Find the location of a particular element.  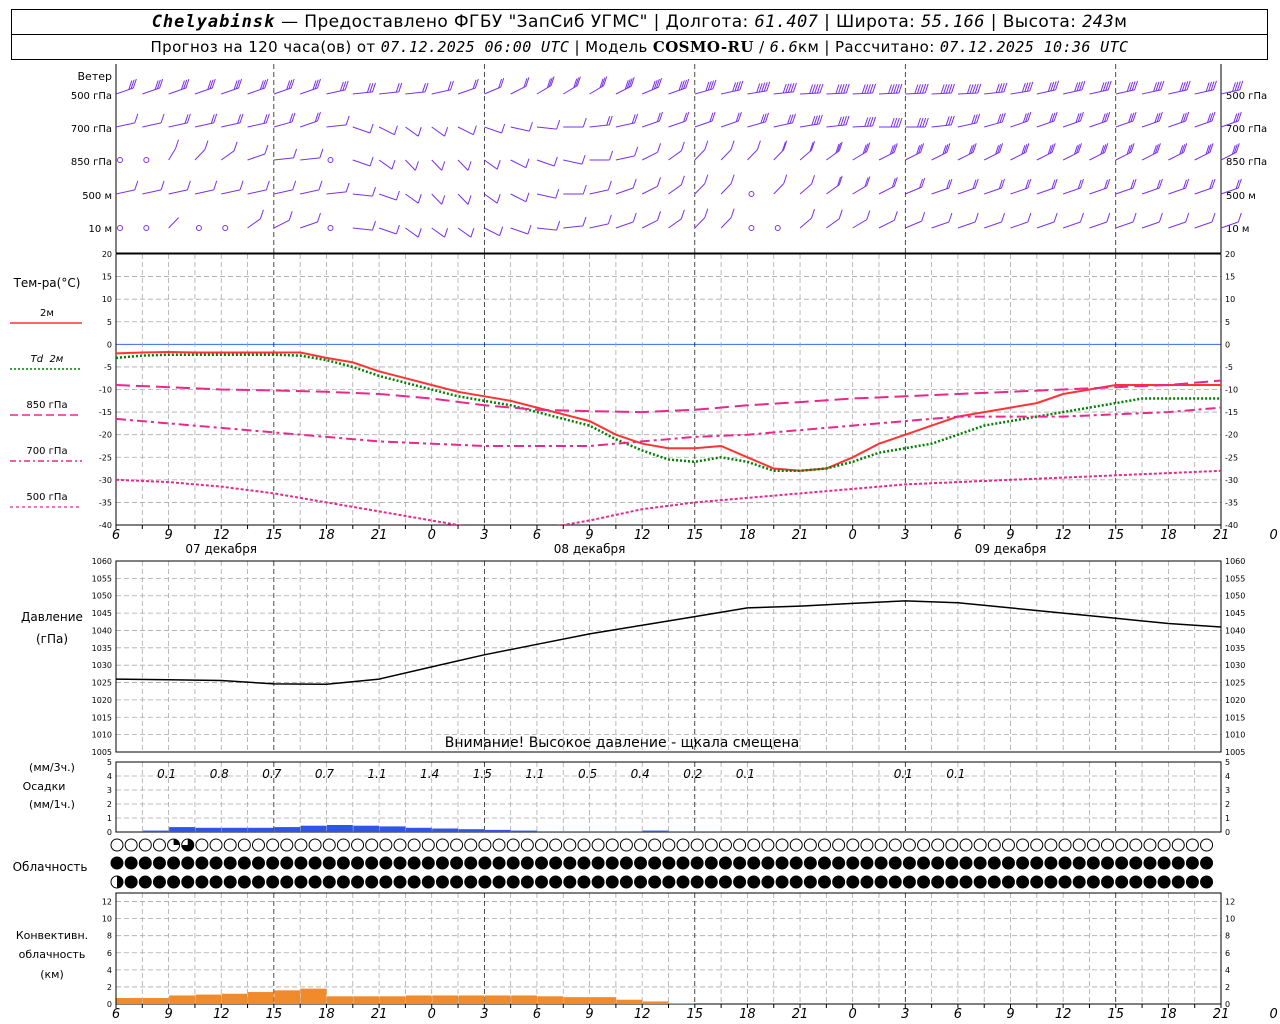

conv-title-1: Конвективн. is located at coordinates (52, 935).